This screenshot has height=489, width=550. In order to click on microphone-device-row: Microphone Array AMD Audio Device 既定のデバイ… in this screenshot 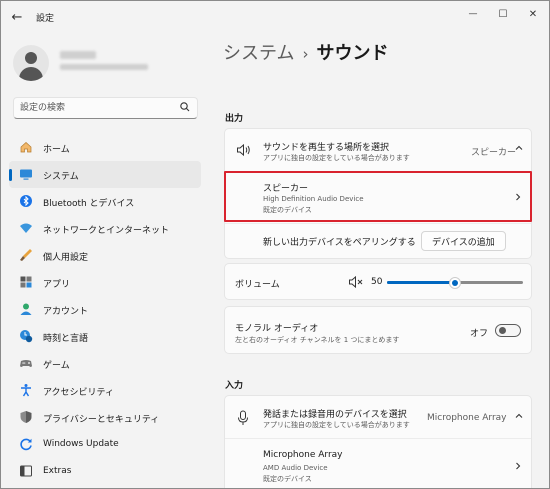, I will do `click(378, 463)`.